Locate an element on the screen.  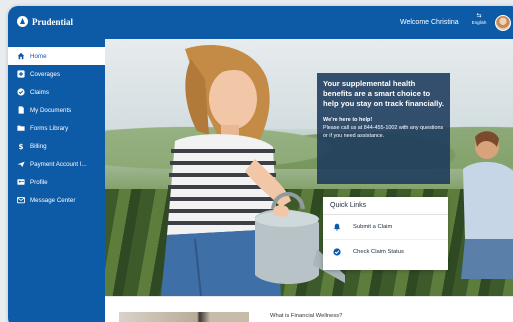
sidebar-item-label: Home is located at coordinates (38, 56).